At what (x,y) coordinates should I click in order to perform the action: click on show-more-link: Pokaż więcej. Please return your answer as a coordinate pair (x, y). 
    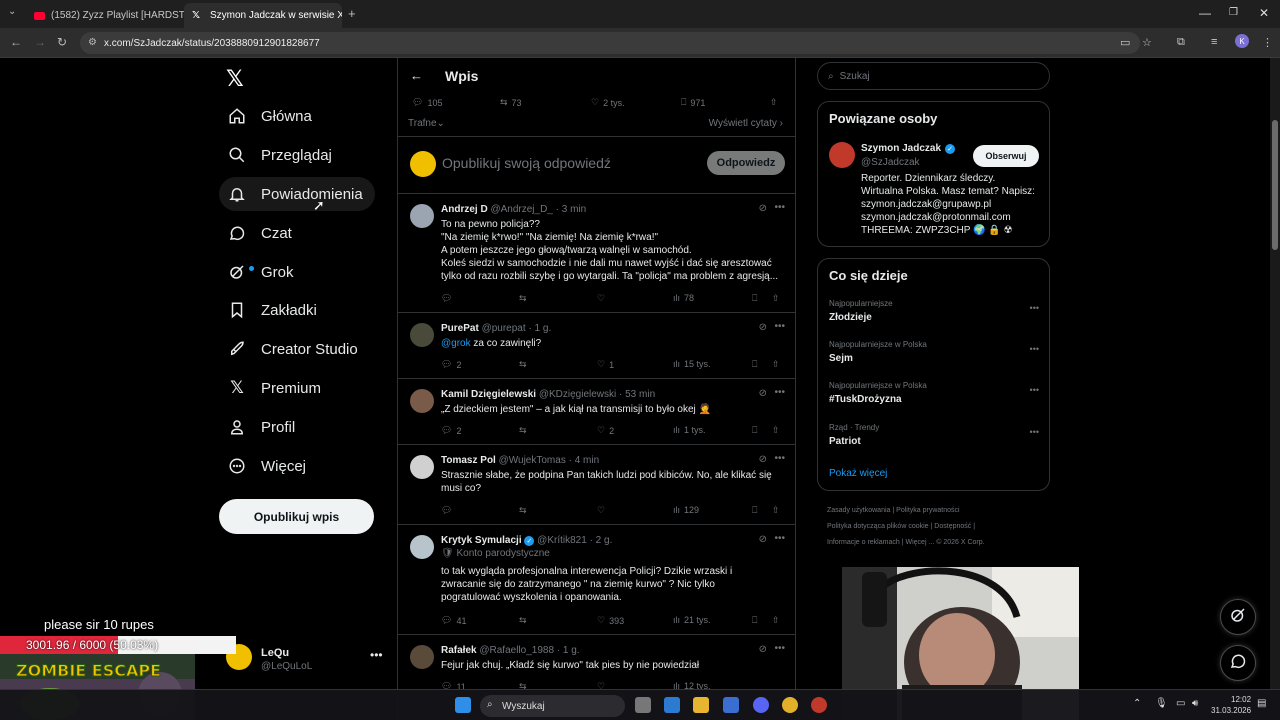
    Looking at the image, I should click on (858, 473).